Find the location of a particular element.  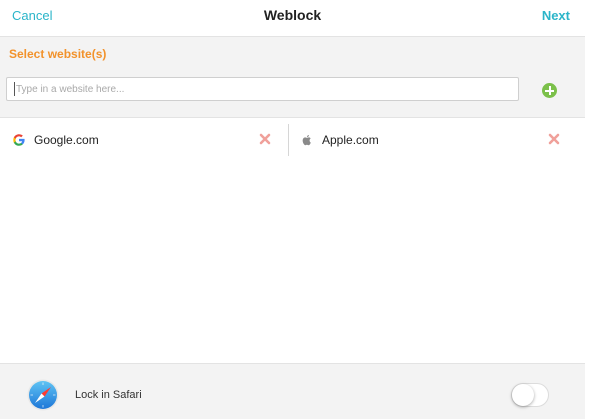

list-item: Apple.com is located at coordinates (437, 140).